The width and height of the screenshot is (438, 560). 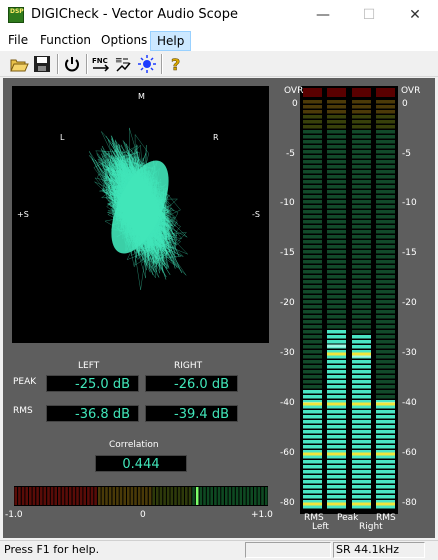 What do you see at coordinates (287, 503) in the screenshot?
I see `meter-tick-left: -80` at bounding box center [287, 503].